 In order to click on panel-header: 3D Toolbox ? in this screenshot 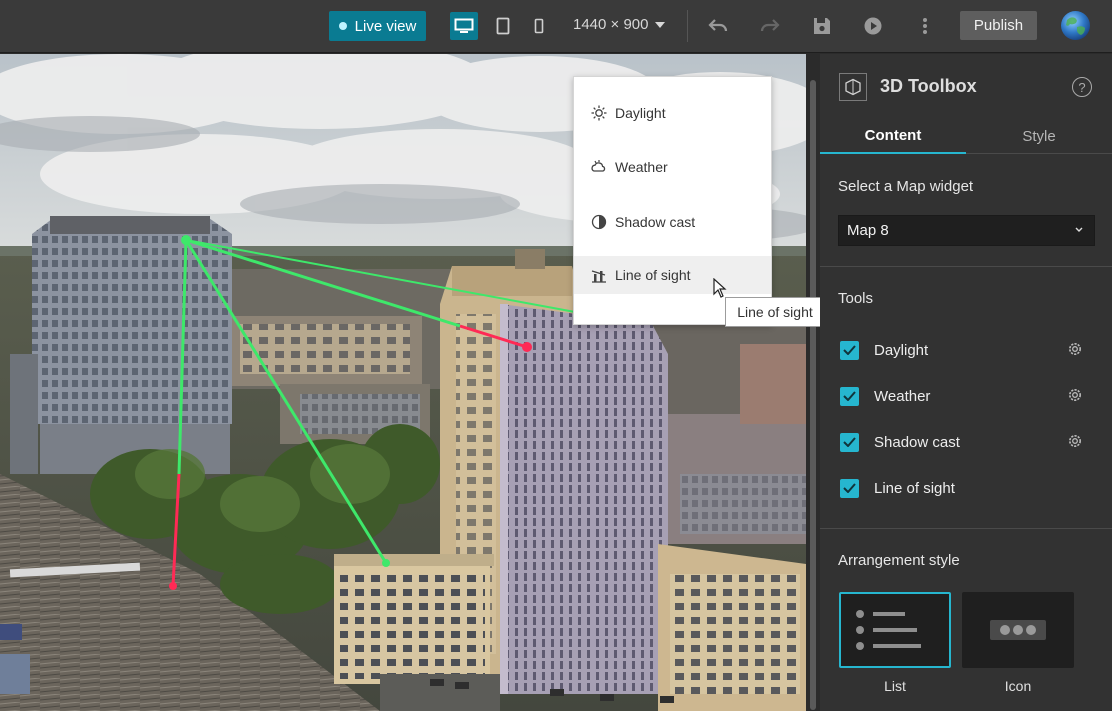, I will do `click(966, 86)`.